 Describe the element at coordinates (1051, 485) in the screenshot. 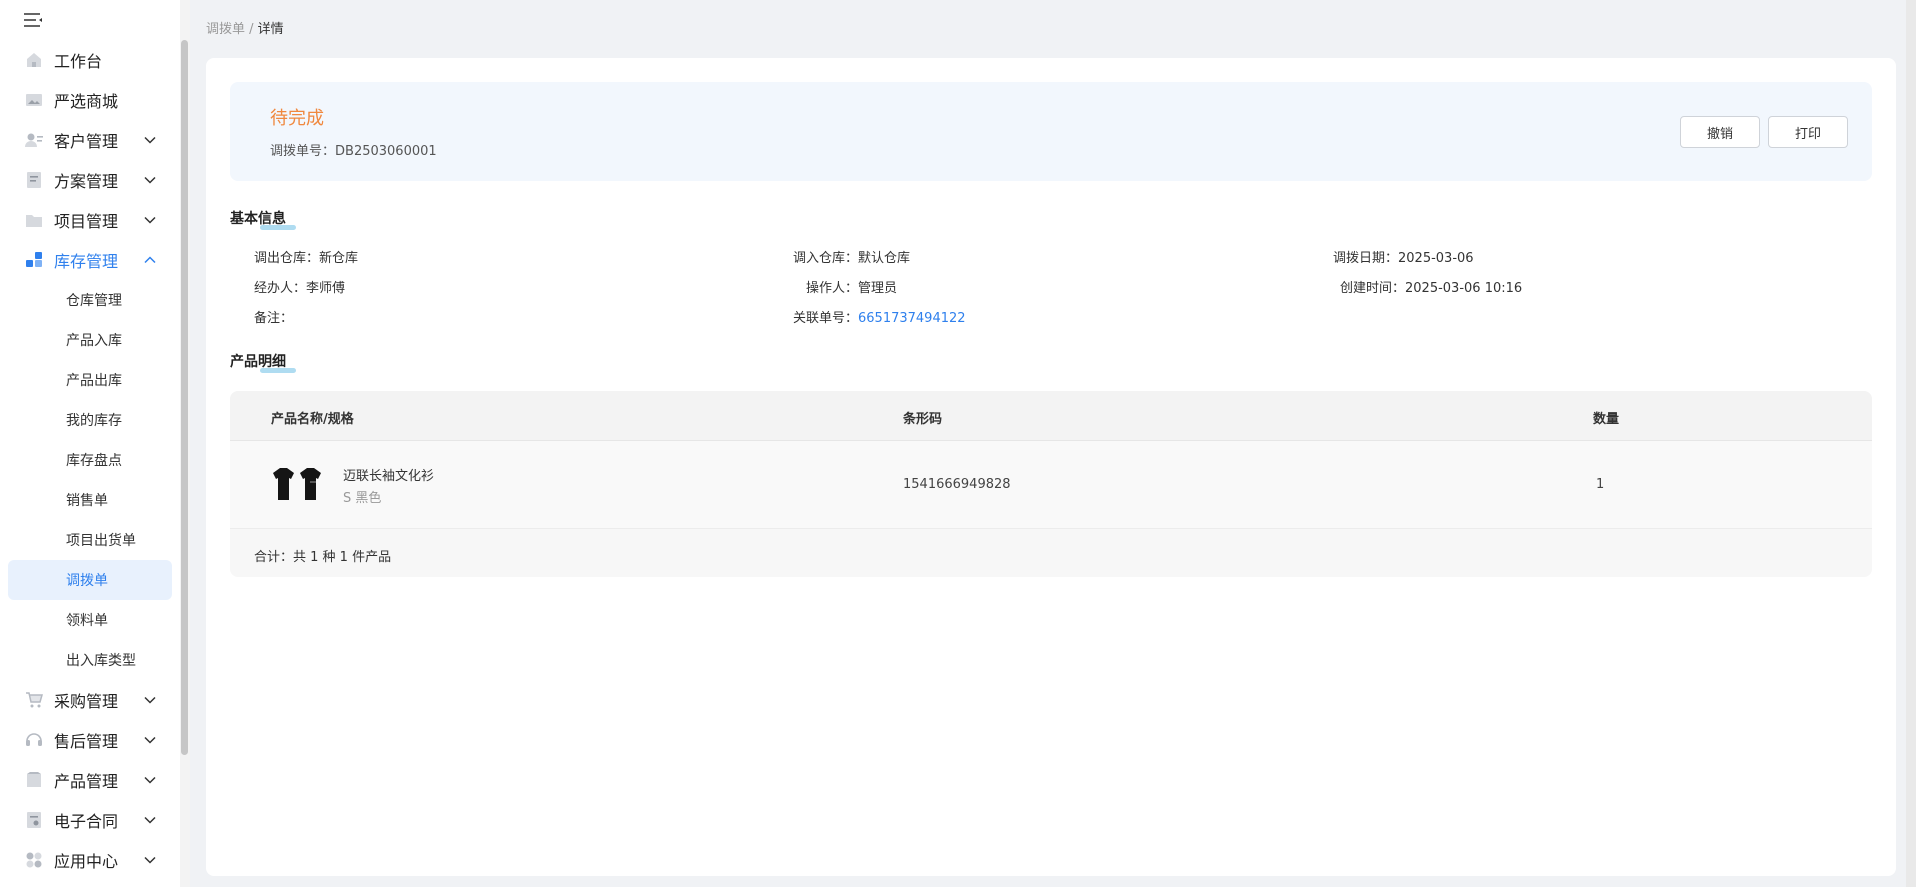

I see `table-row: 迈联长袖文化衫 S 黑色 1541666949828 1` at that location.